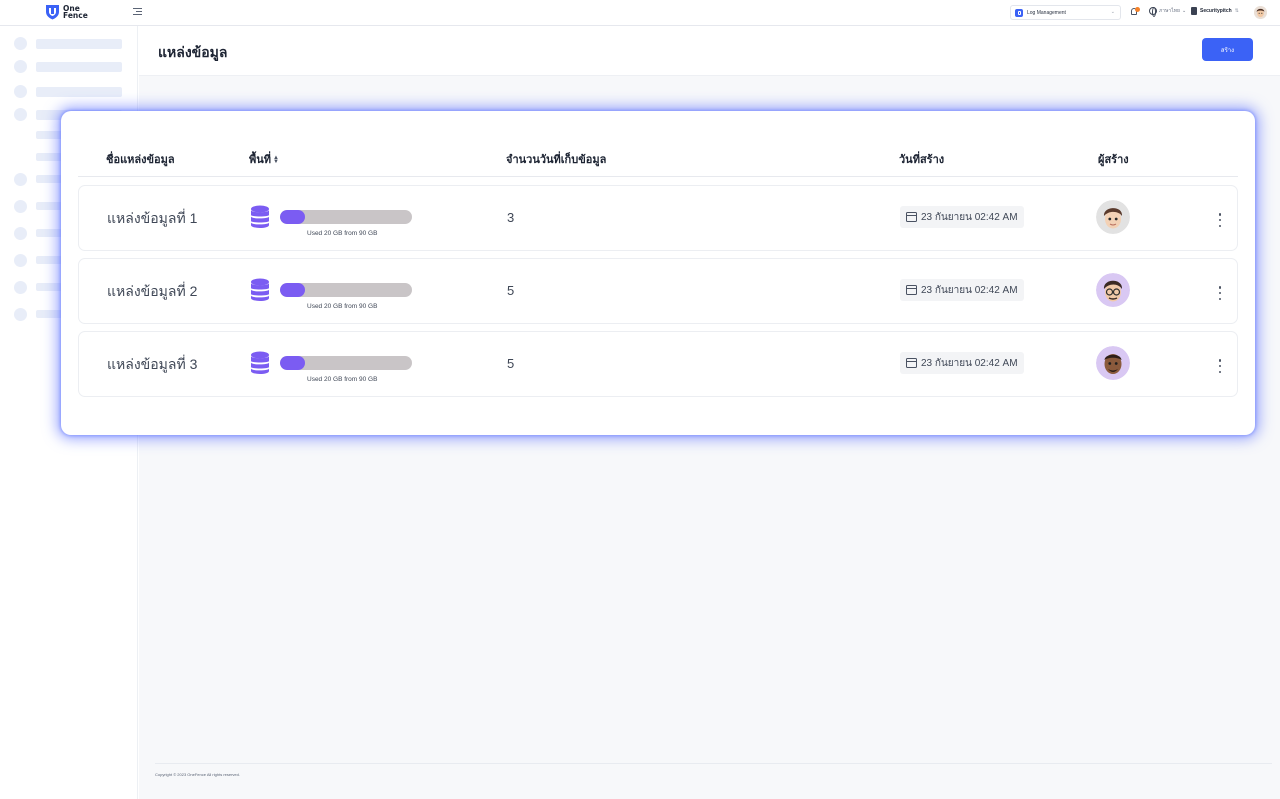  Describe the element at coordinates (1113, 160) in the screenshot. I see `column-header-creator: ผู้สร้าง` at that location.